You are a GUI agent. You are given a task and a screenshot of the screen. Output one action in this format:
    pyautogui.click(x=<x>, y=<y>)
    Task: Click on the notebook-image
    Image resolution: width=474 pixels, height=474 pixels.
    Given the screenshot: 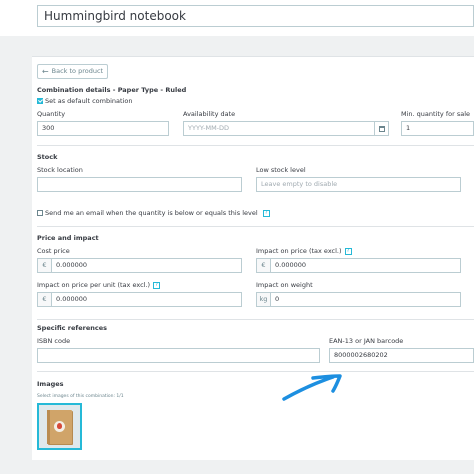 What is the action you would take?
    pyautogui.click(x=59, y=427)
    